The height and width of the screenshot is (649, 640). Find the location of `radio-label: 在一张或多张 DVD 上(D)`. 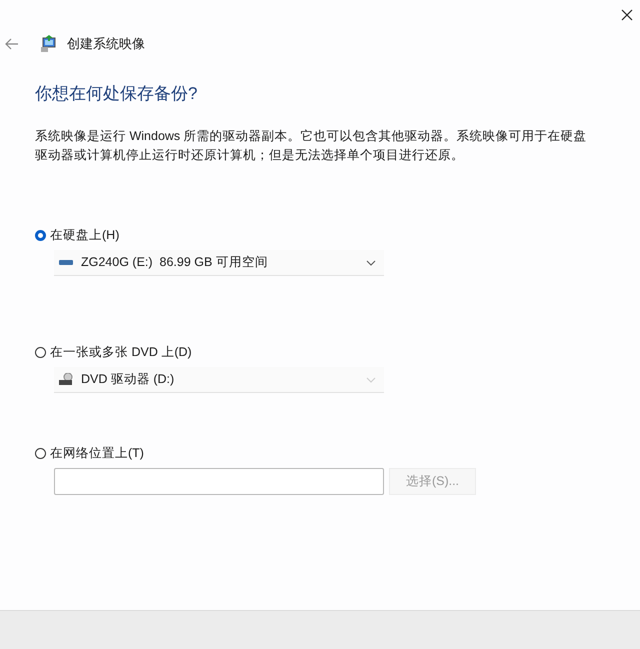

radio-label: 在一张或多张 DVD 上(D) is located at coordinates (121, 352).